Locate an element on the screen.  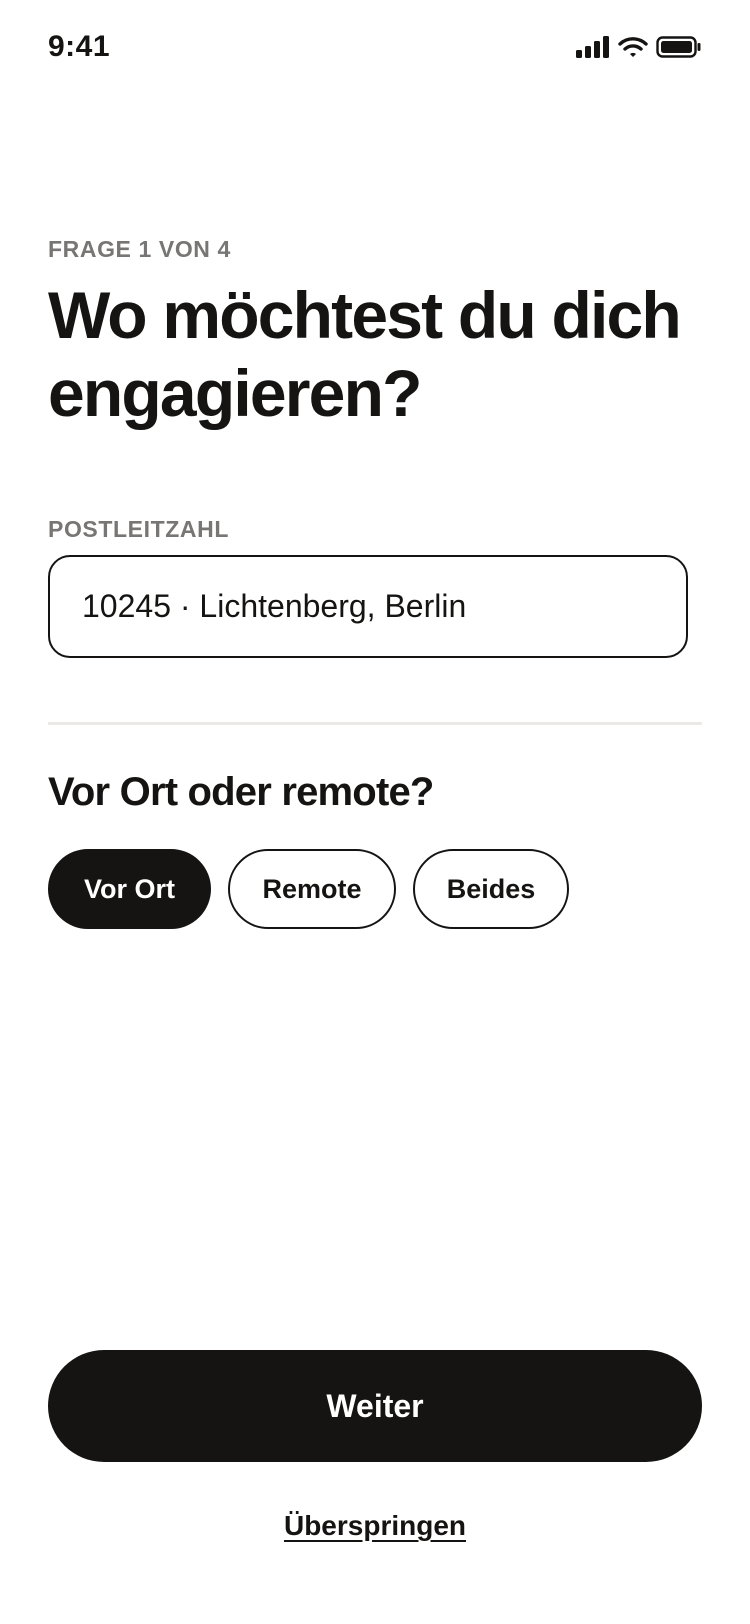
signal-icon is located at coordinates (593, 49).